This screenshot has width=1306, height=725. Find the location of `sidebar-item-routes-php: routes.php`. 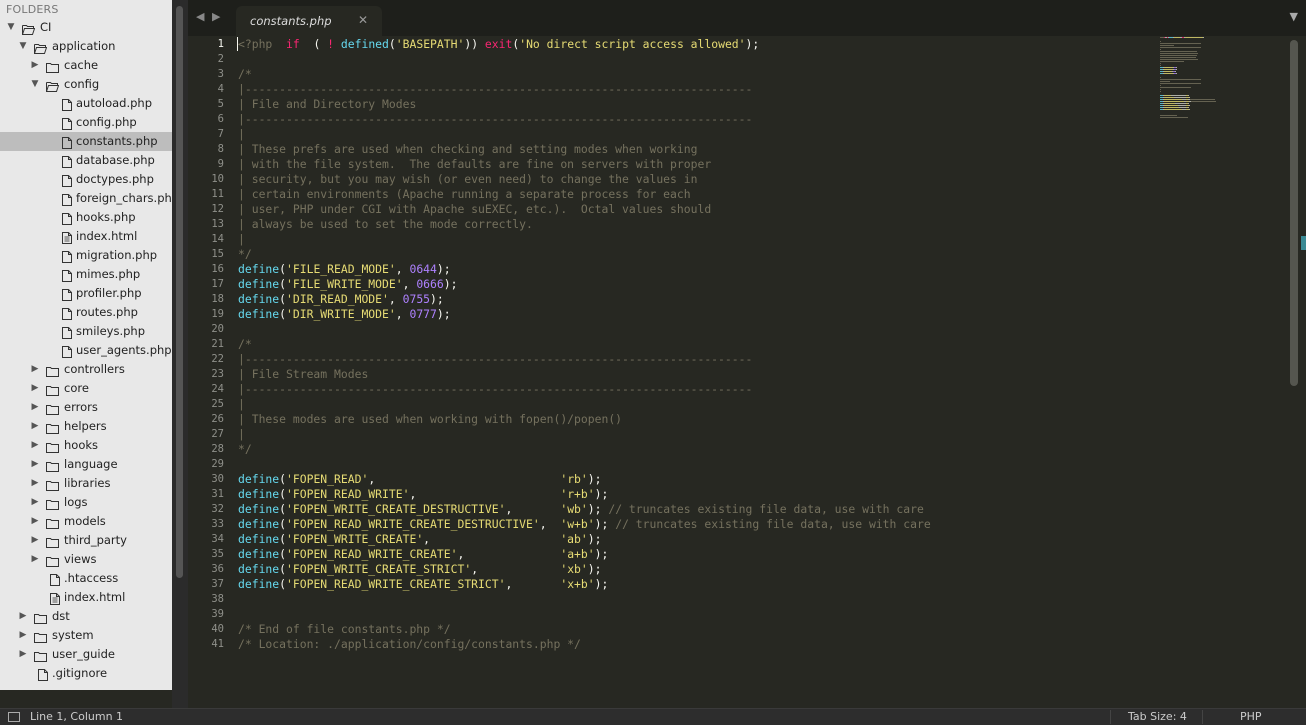

sidebar-item-routes-php: routes.php is located at coordinates (86, 312).